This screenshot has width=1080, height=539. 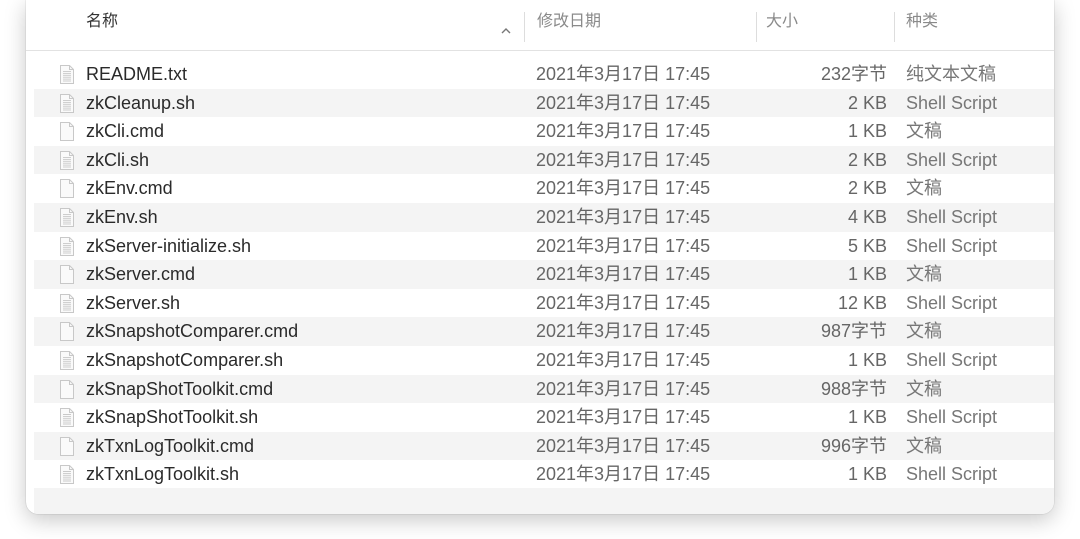 What do you see at coordinates (122, 216) in the screenshot?
I see `file-name: zkEnv.sh` at bounding box center [122, 216].